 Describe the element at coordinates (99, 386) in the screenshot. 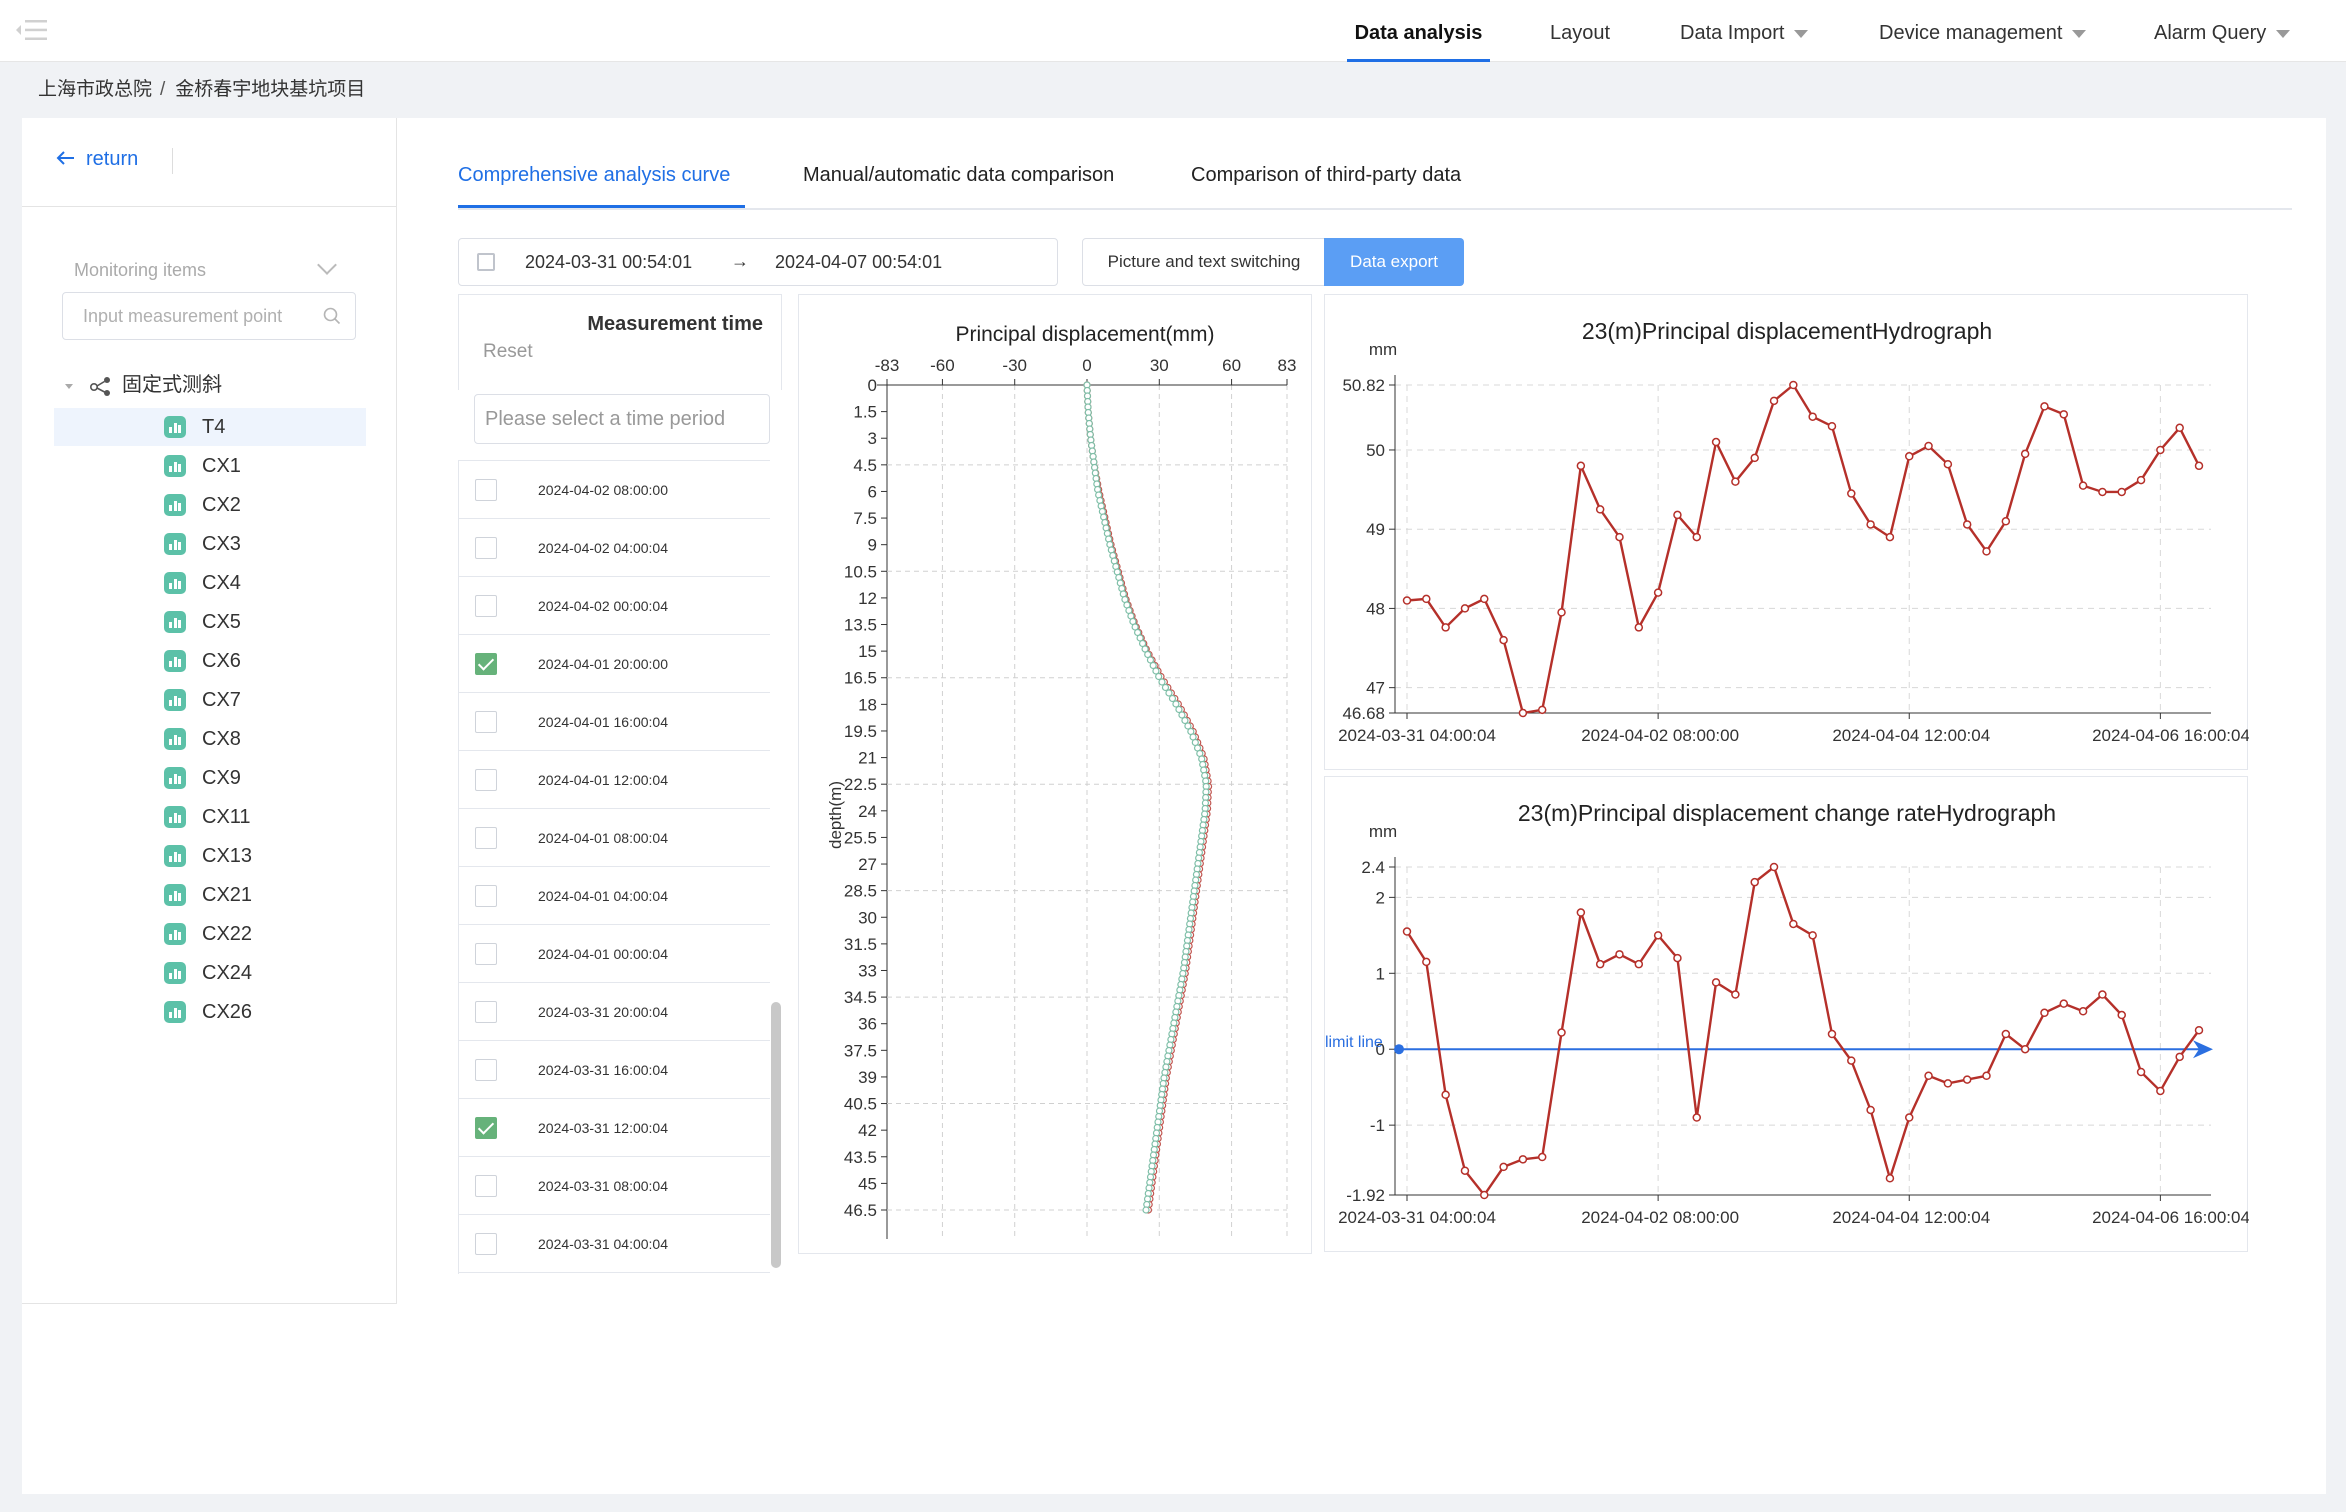

I see `node-cluster-icon` at that location.